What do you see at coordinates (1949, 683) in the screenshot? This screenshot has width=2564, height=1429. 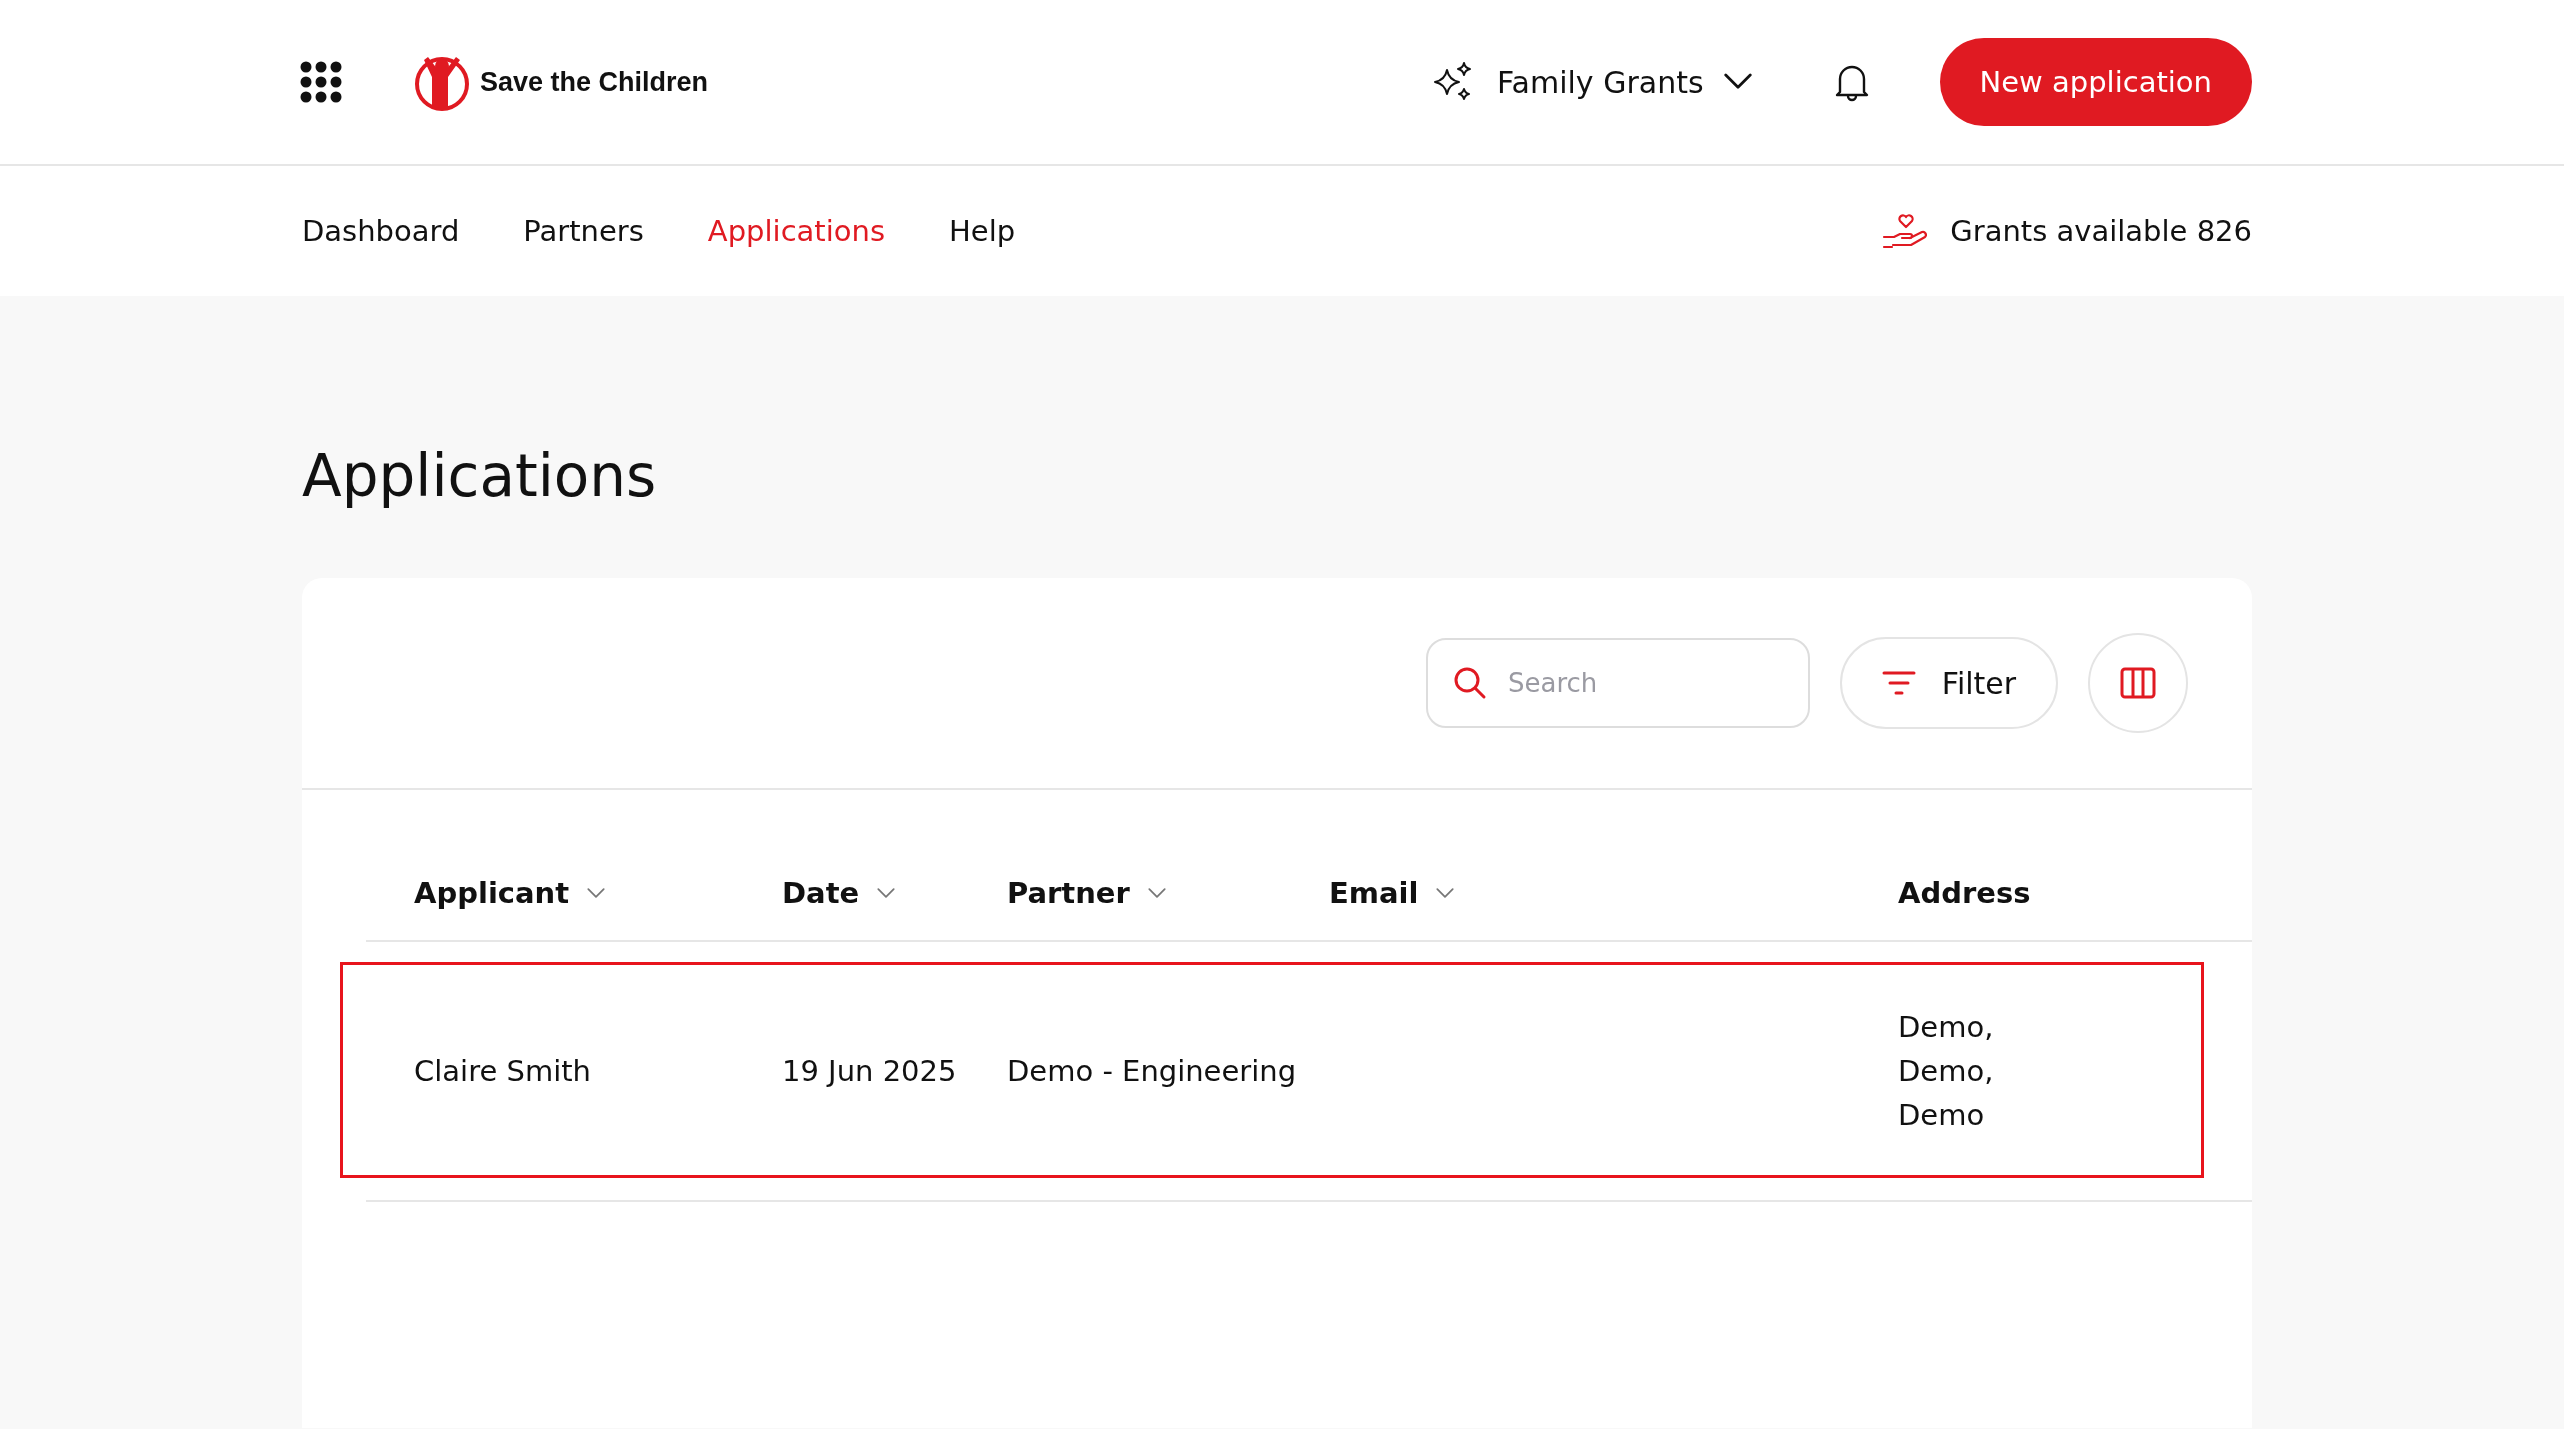 I see `filter-button: Filter` at bounding box center [1949, 683].